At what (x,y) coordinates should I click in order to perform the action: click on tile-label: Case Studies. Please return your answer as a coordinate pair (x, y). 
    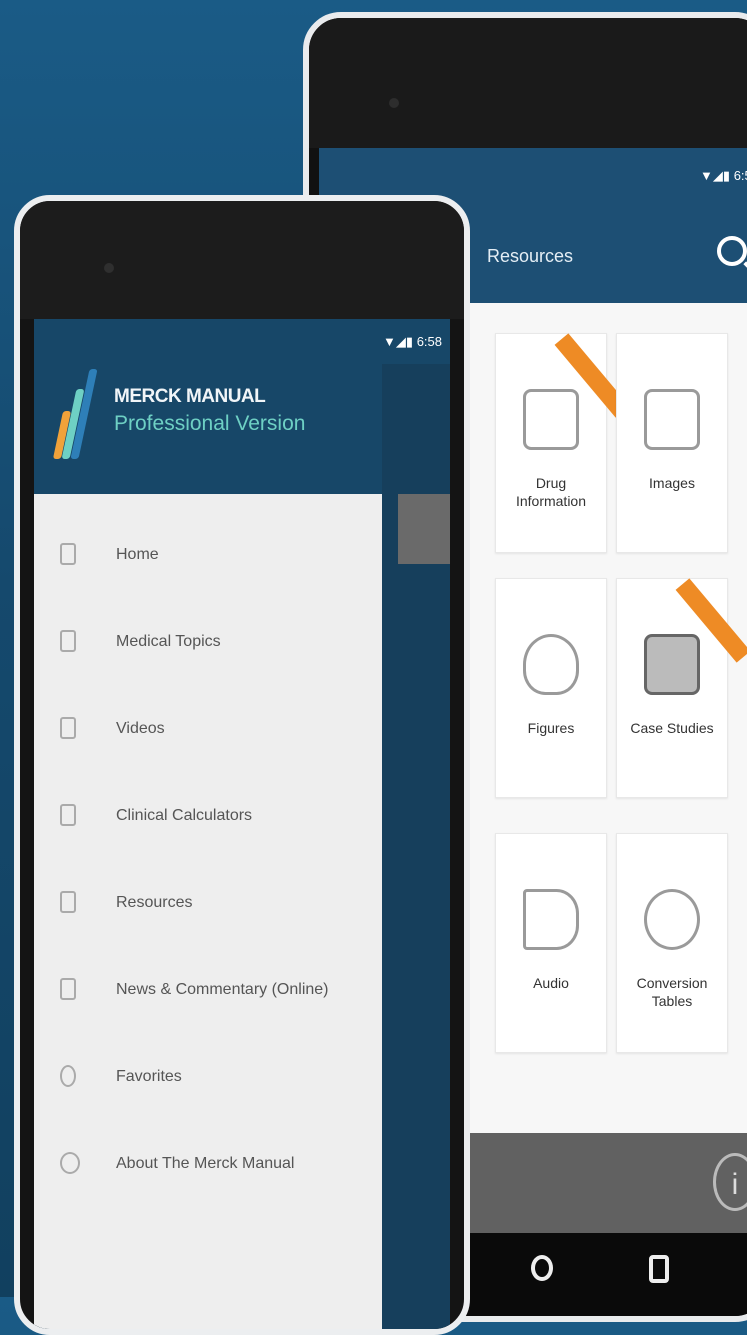
    Looking at the image, I should click on (672, 728).